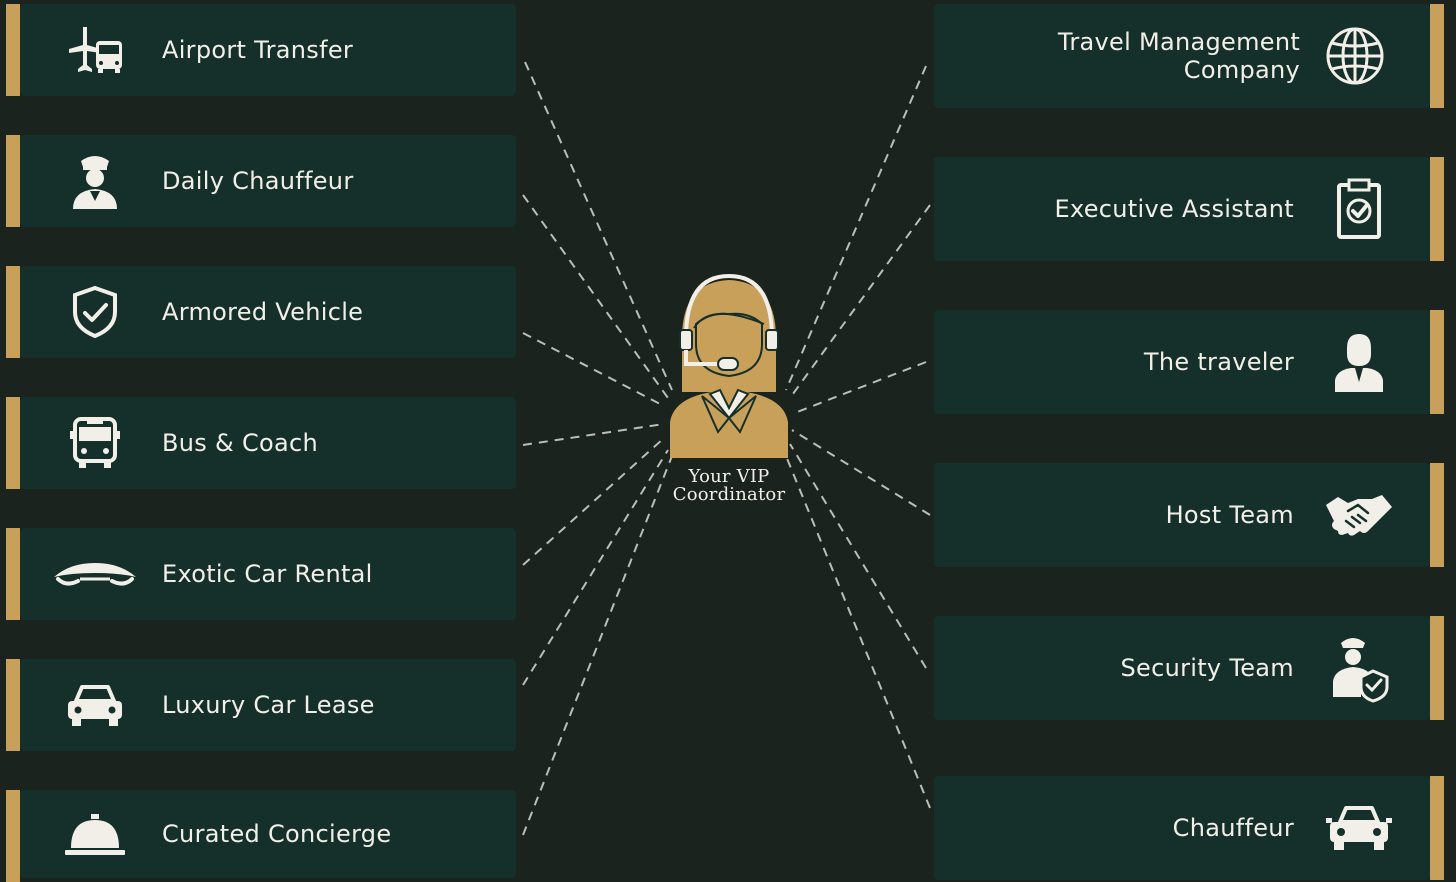 Image resolution: width=1456 pixels, height=882 pixels. Describe the element at coordinates (1233, 828) in the screenshot. I see `right-item-label: Chauffeur` at that location.